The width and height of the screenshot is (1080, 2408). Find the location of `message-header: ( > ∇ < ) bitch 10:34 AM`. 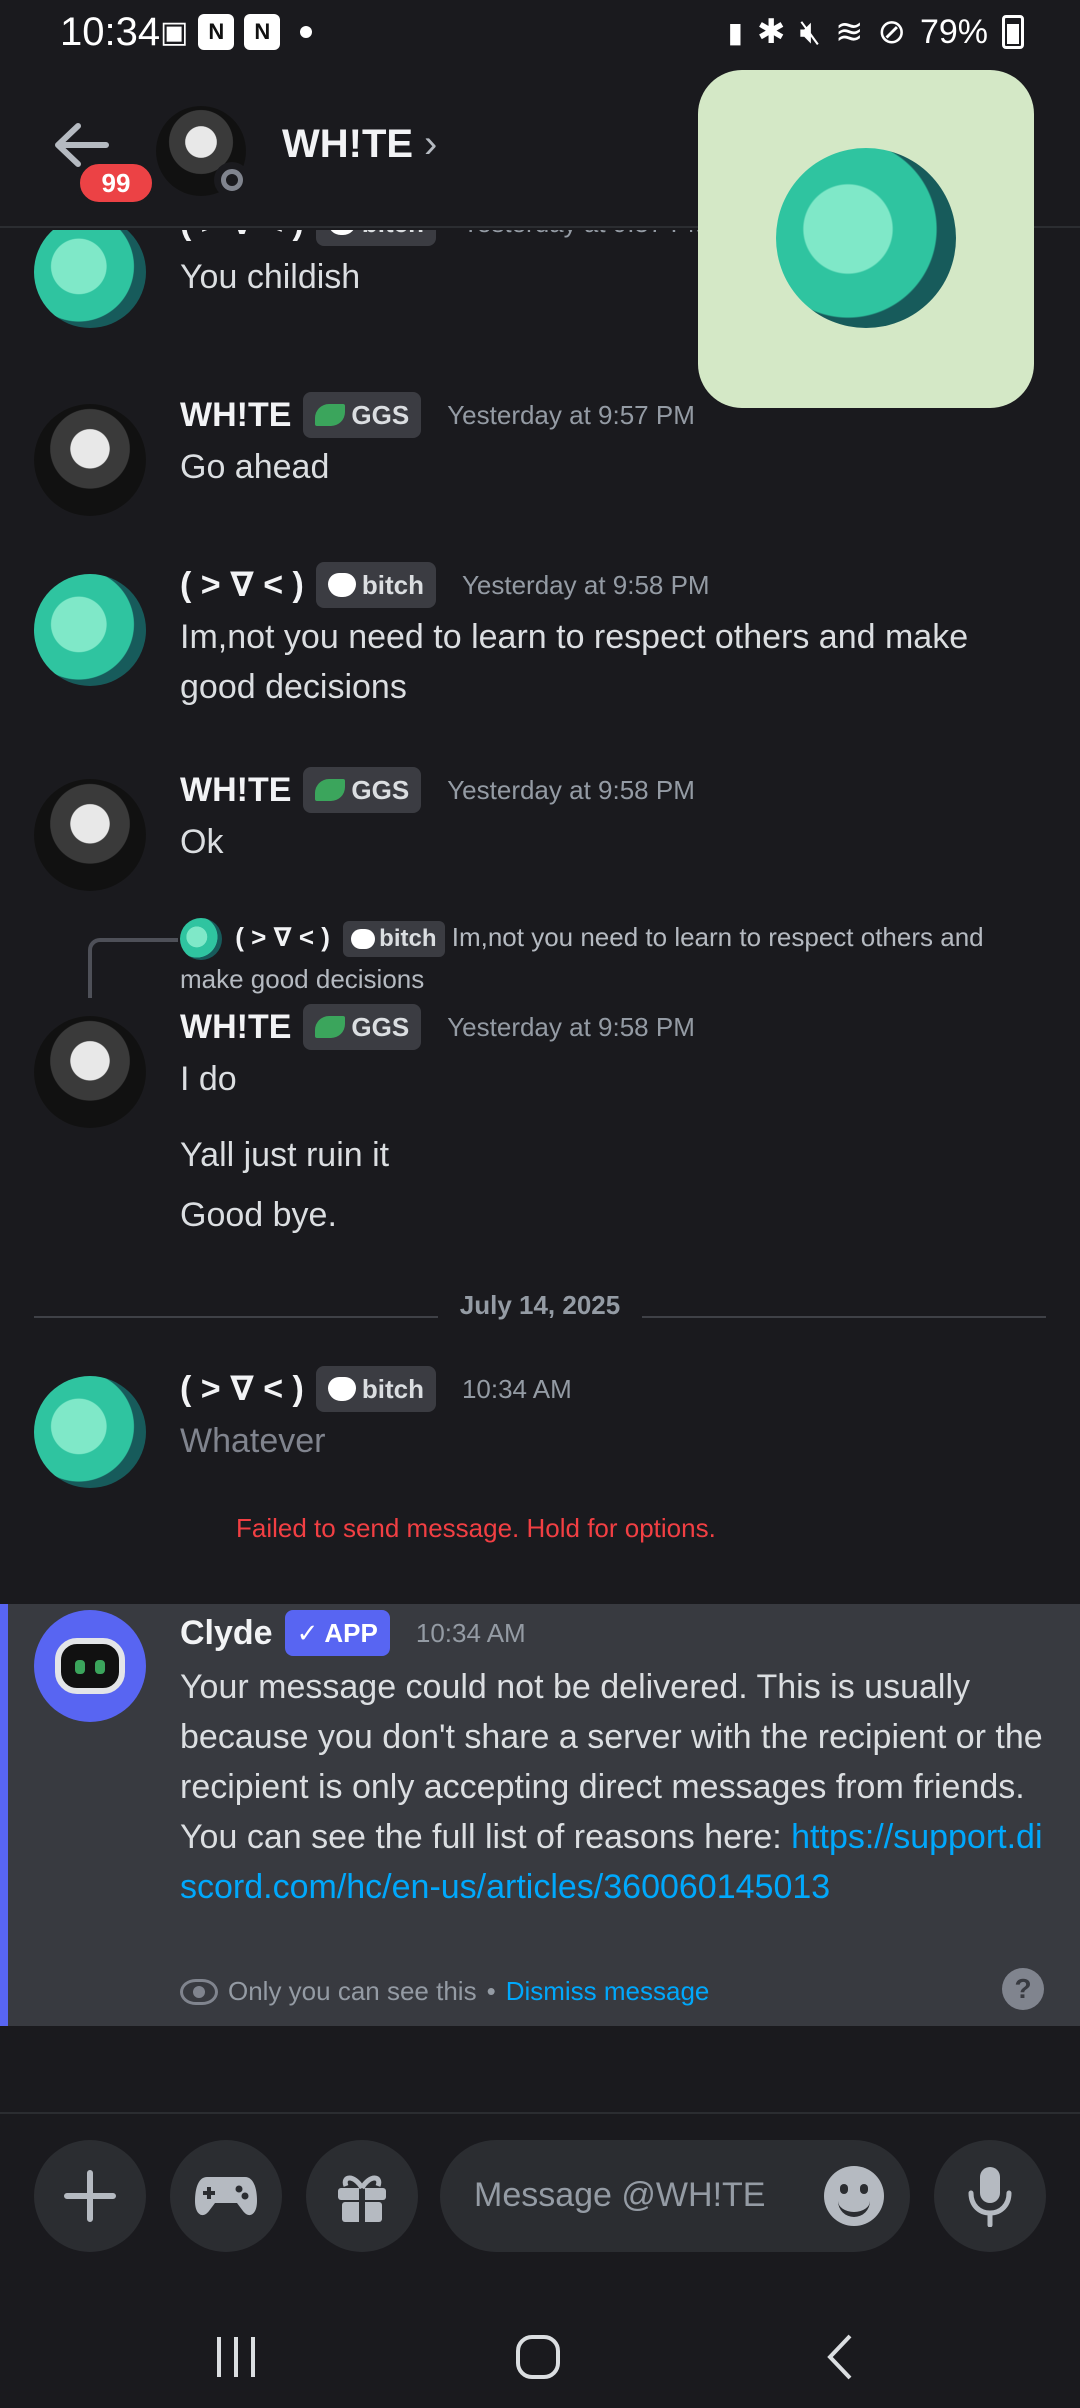

message-header: ( > ∇ < ) bitch 10:34 AM is located at coordinates (376, 1389).